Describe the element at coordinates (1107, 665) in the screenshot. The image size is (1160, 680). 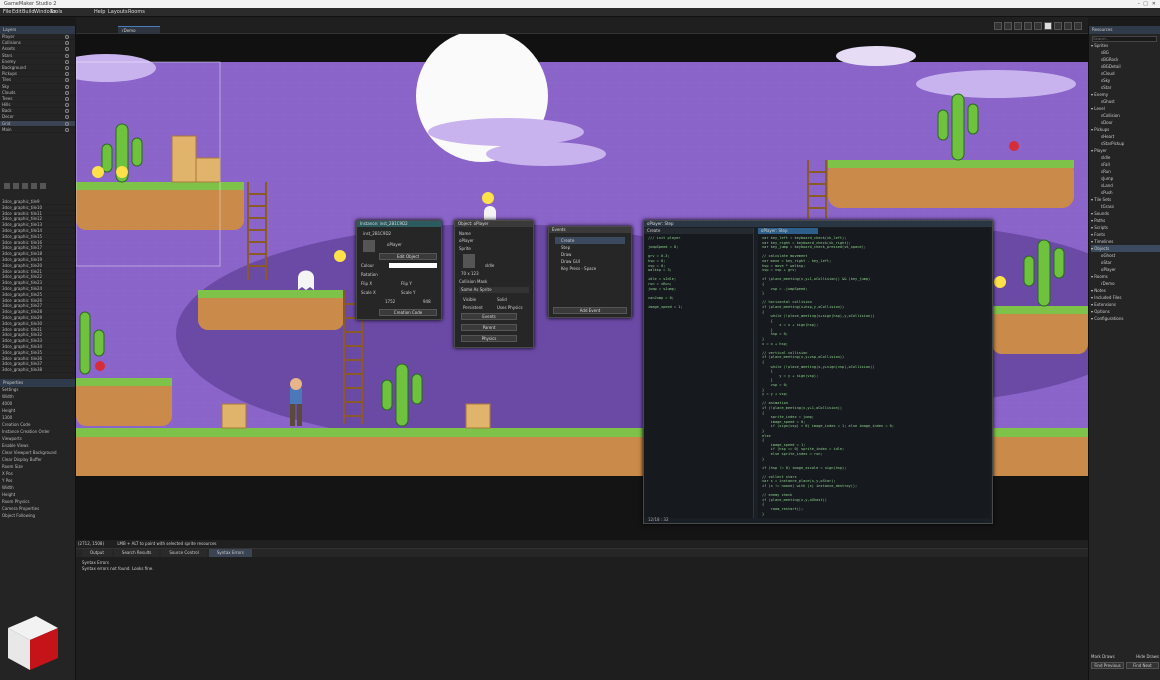
I see `find-previous-button: Find Previous` at that location.